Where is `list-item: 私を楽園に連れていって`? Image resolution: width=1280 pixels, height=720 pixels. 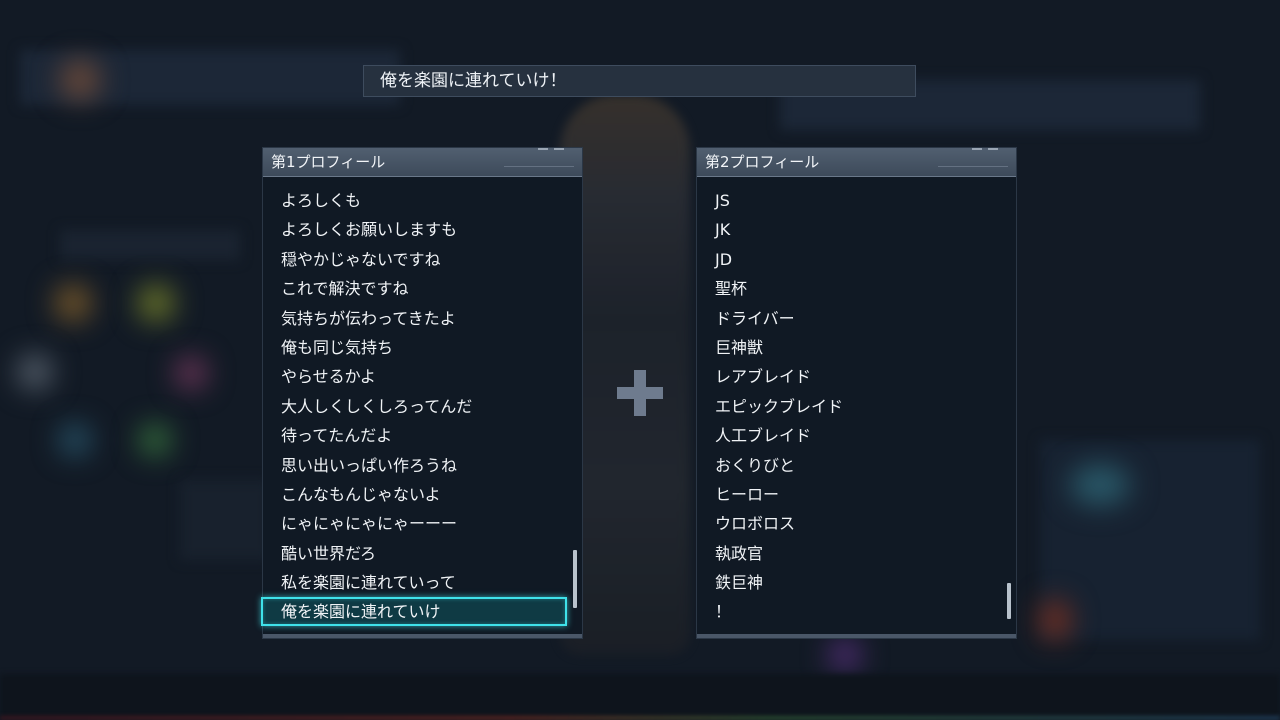
list-item: 私を楽園に連れていって is located at coordinates (422, 582).